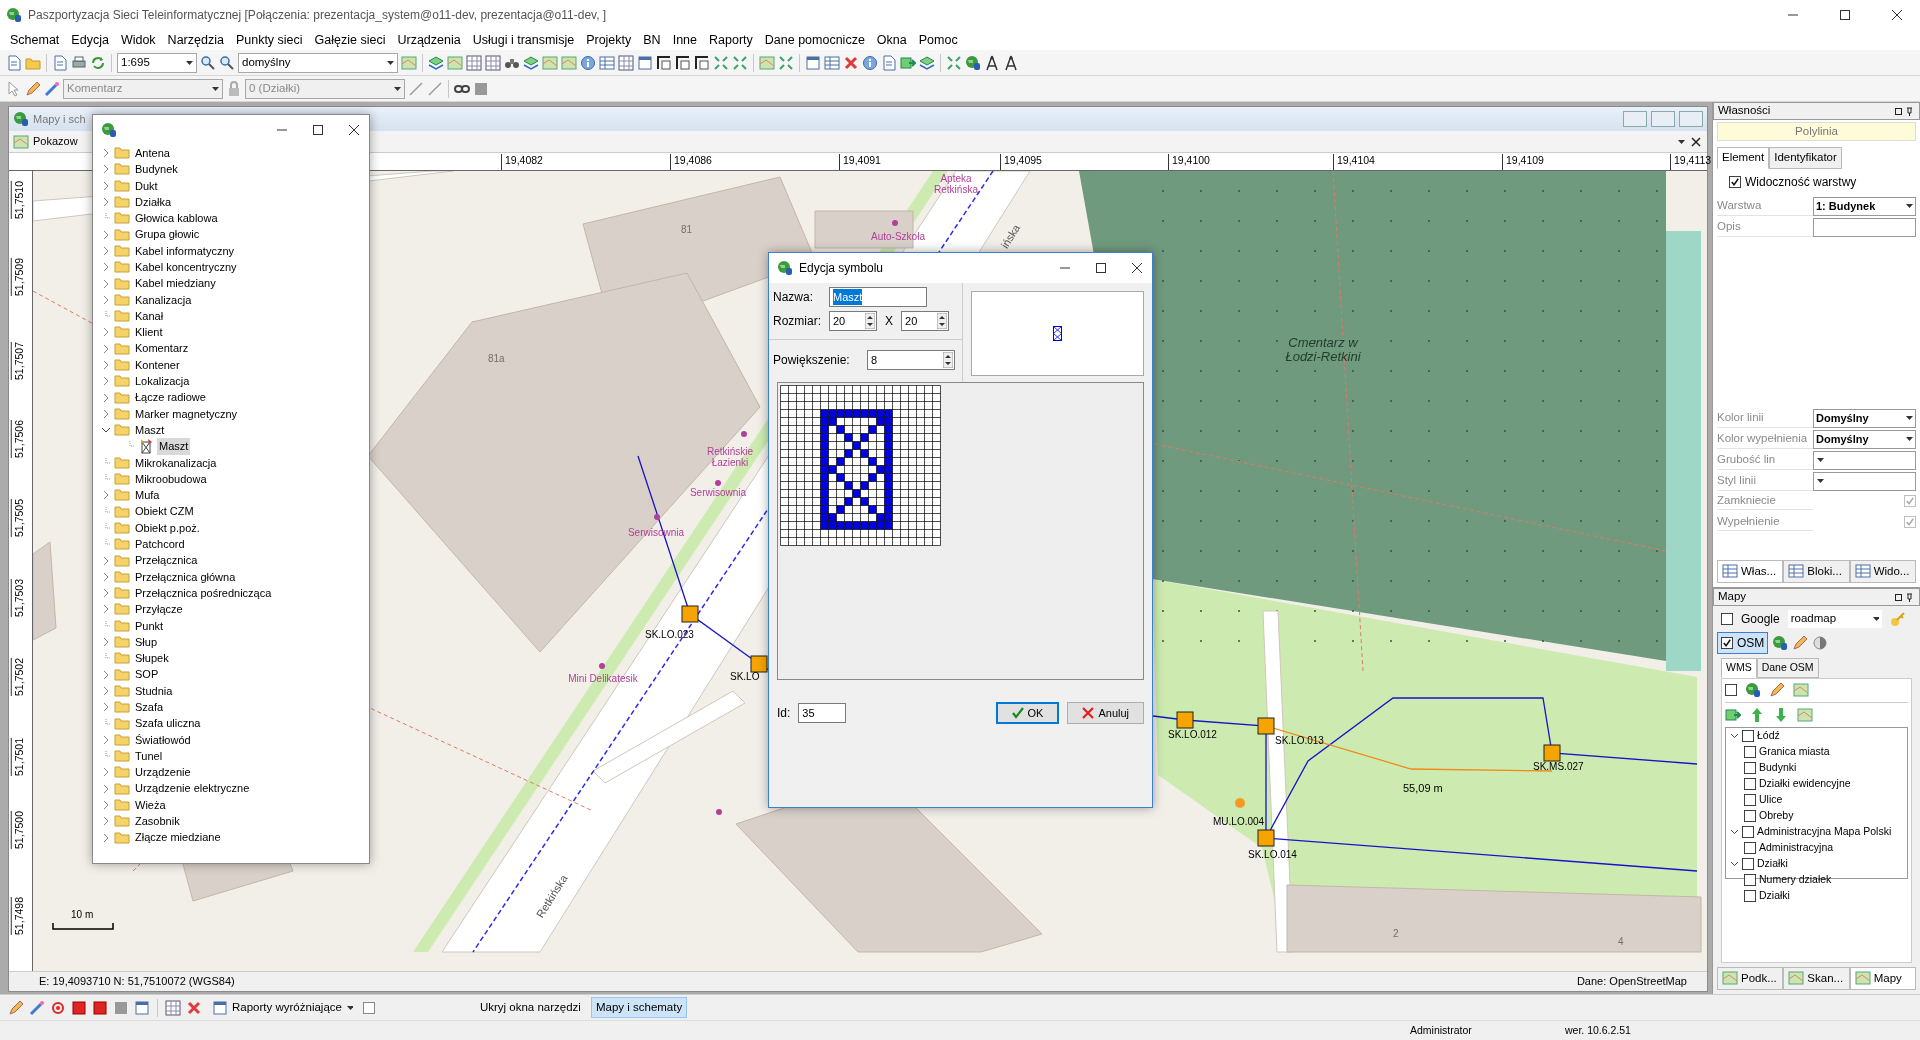  I want to click on taskbar-button: Ukryj okna narzędzi, so click(530, 1007).